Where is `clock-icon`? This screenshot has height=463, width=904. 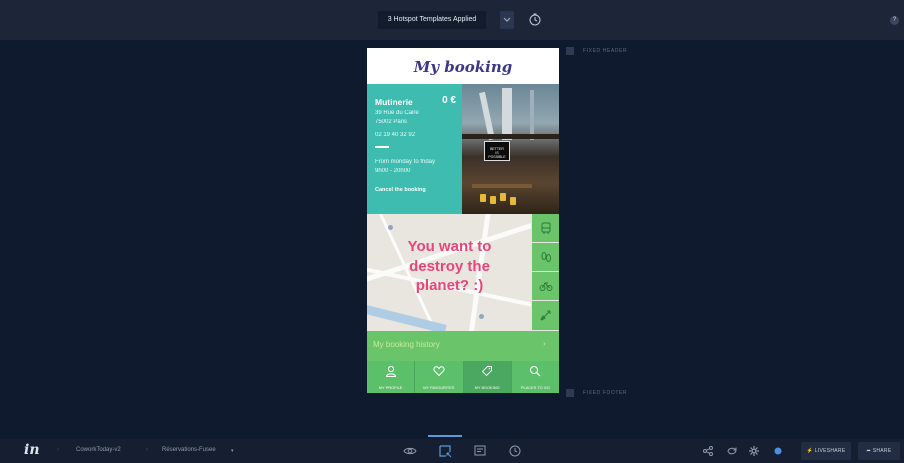
clock-icon is located at coordinates (535, 19).